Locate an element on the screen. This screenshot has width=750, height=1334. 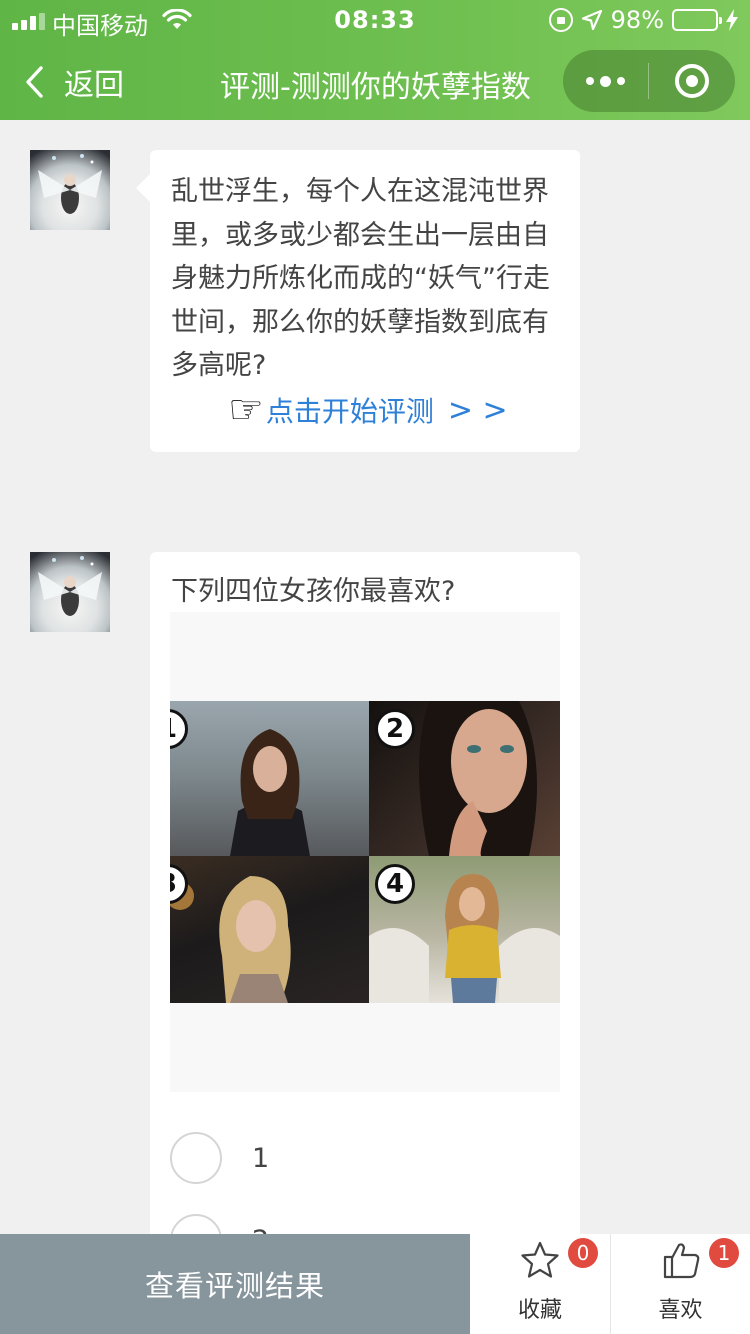
view-result-button: 查看评测结果 is located at coordinates (235, 1284).